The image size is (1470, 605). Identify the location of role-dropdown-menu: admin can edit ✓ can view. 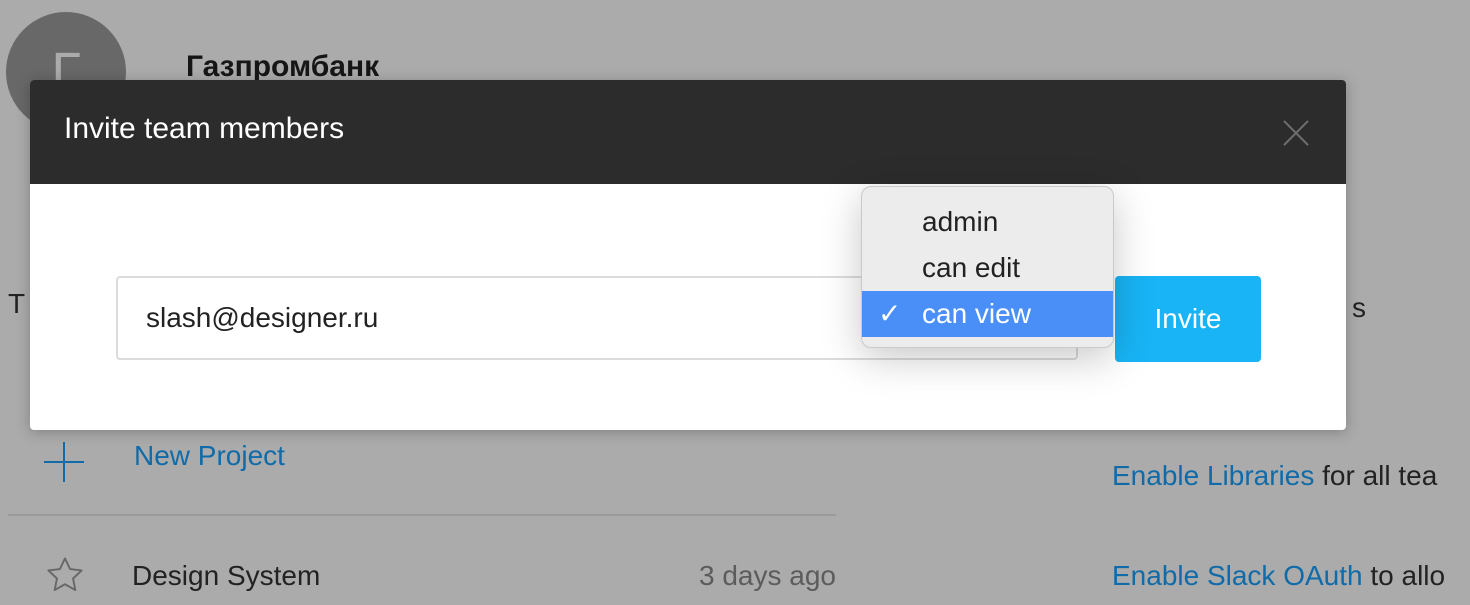
(987, 267).